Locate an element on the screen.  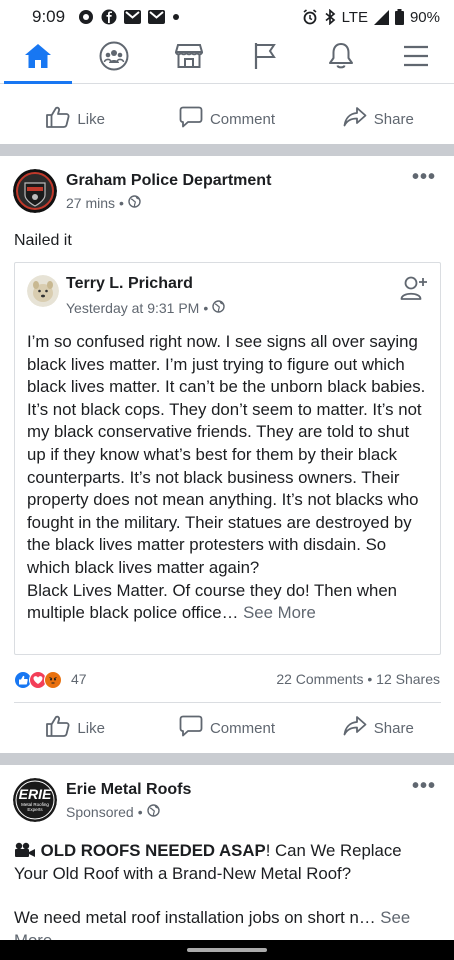
see-more-link: See More is located at coordinates (279, 612).